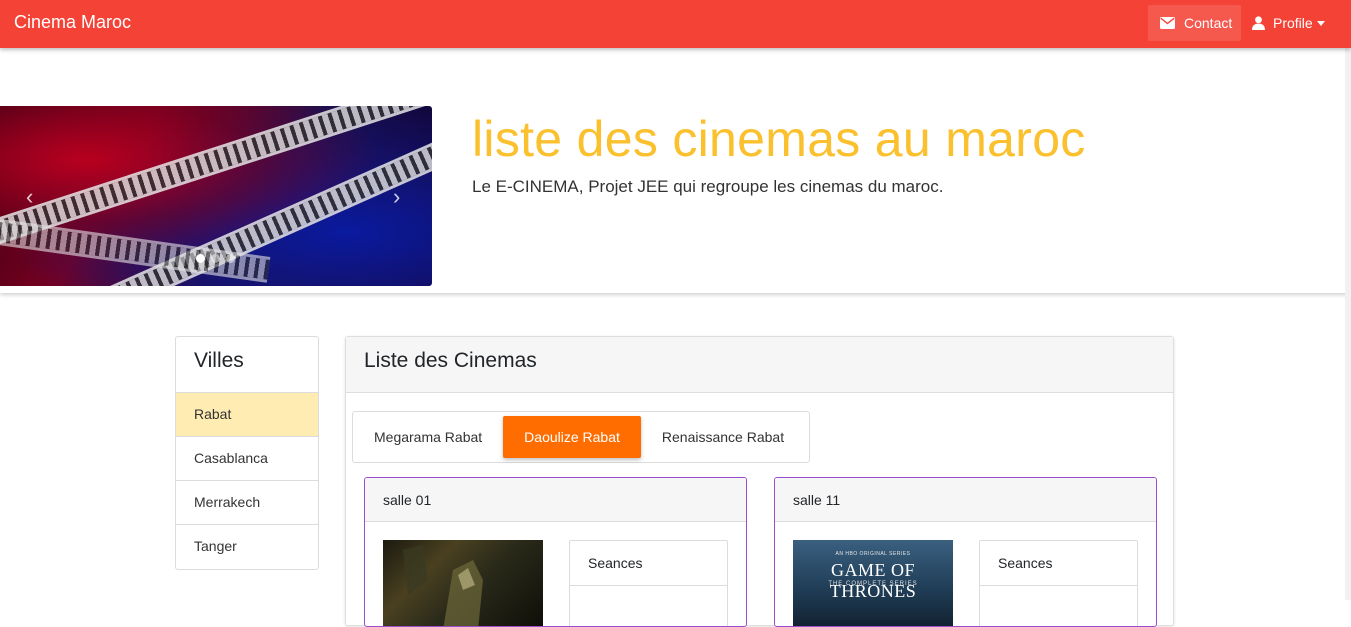 The height and width of the screenshot is (627, 1351). What do you see at coordinates (873, 554) in the screenshot?
I see `poster-tagline: AN HBO ORIGINAL SERIES` at bounding box center [873, 554].